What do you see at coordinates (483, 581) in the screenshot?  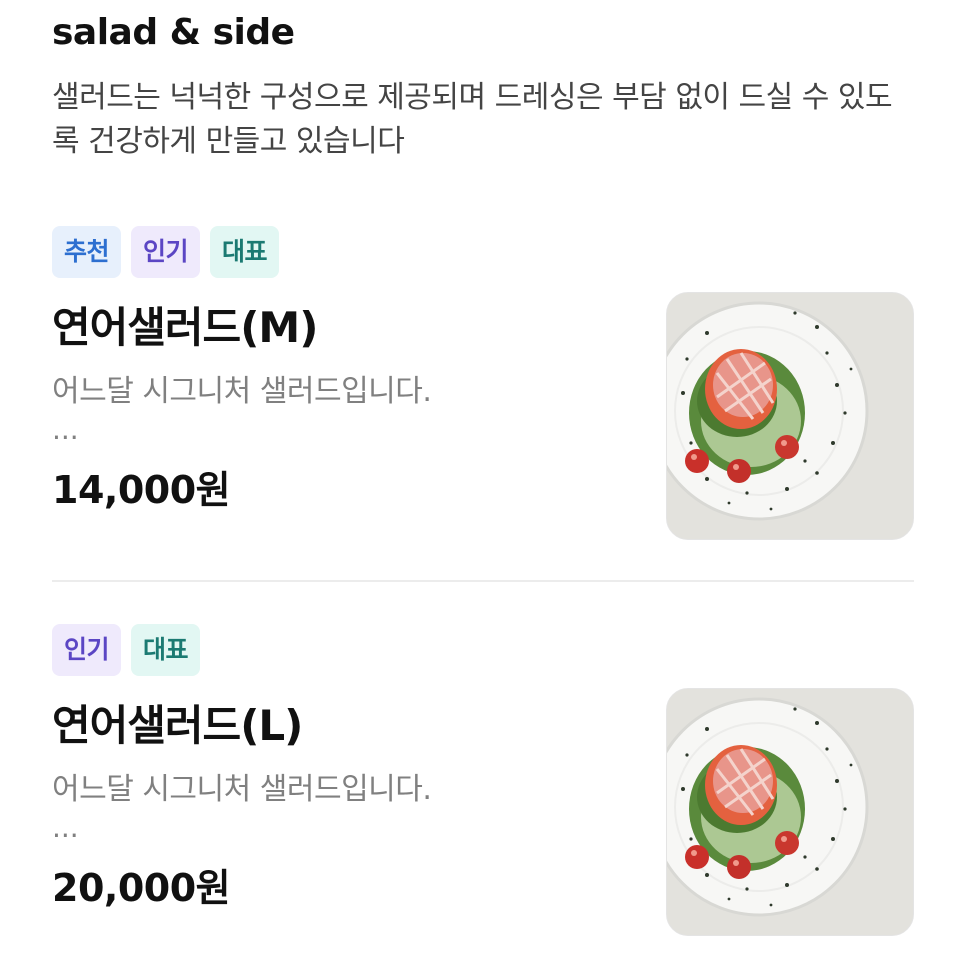 I see `item-divider` at bounding box center [483, 581].